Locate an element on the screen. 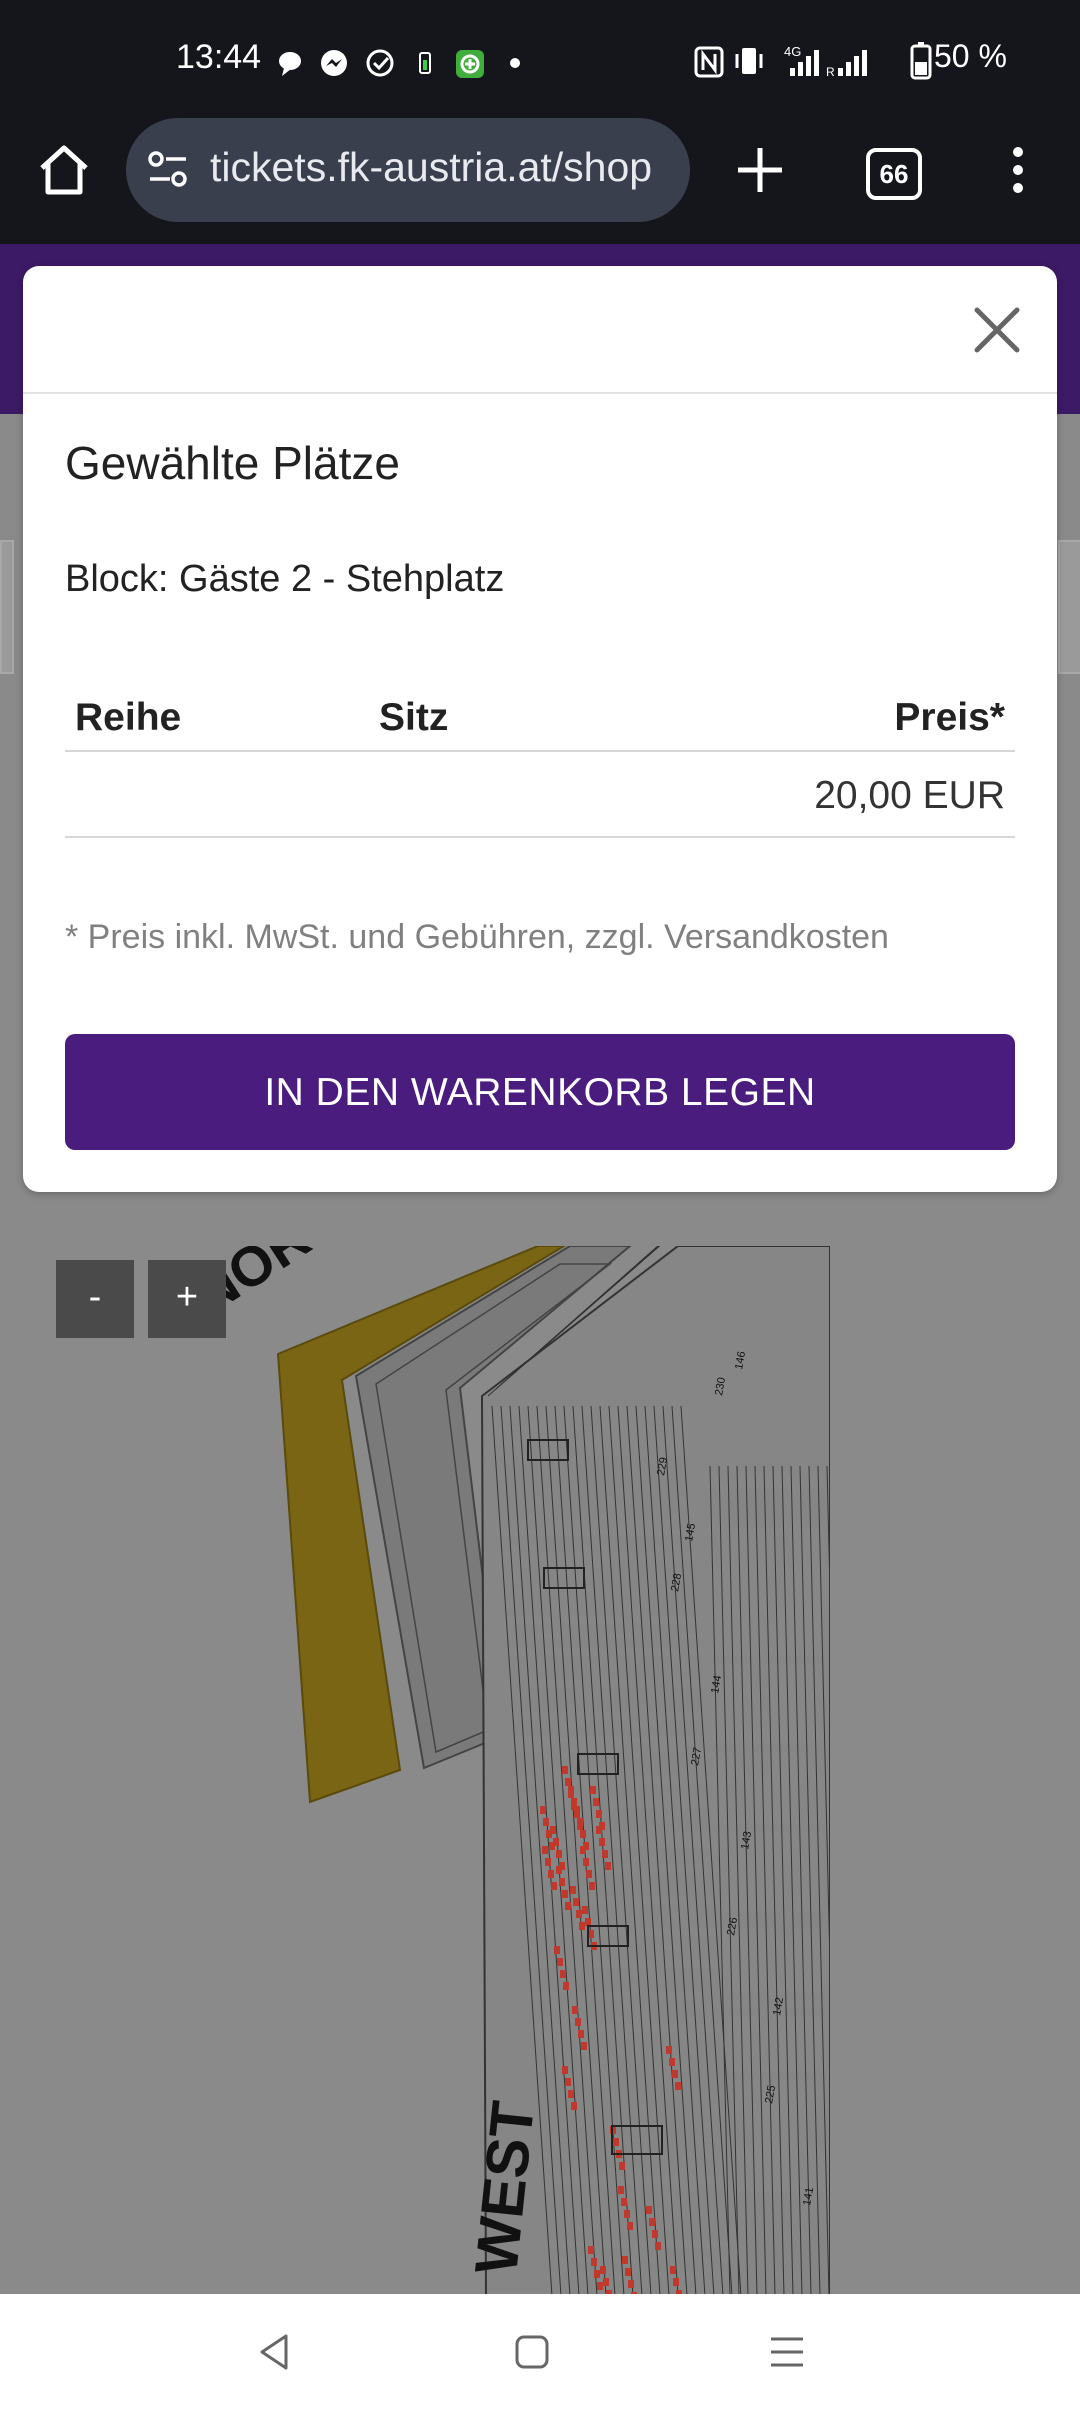  tabs-icon: 66 is located at coordinates (894, 174).